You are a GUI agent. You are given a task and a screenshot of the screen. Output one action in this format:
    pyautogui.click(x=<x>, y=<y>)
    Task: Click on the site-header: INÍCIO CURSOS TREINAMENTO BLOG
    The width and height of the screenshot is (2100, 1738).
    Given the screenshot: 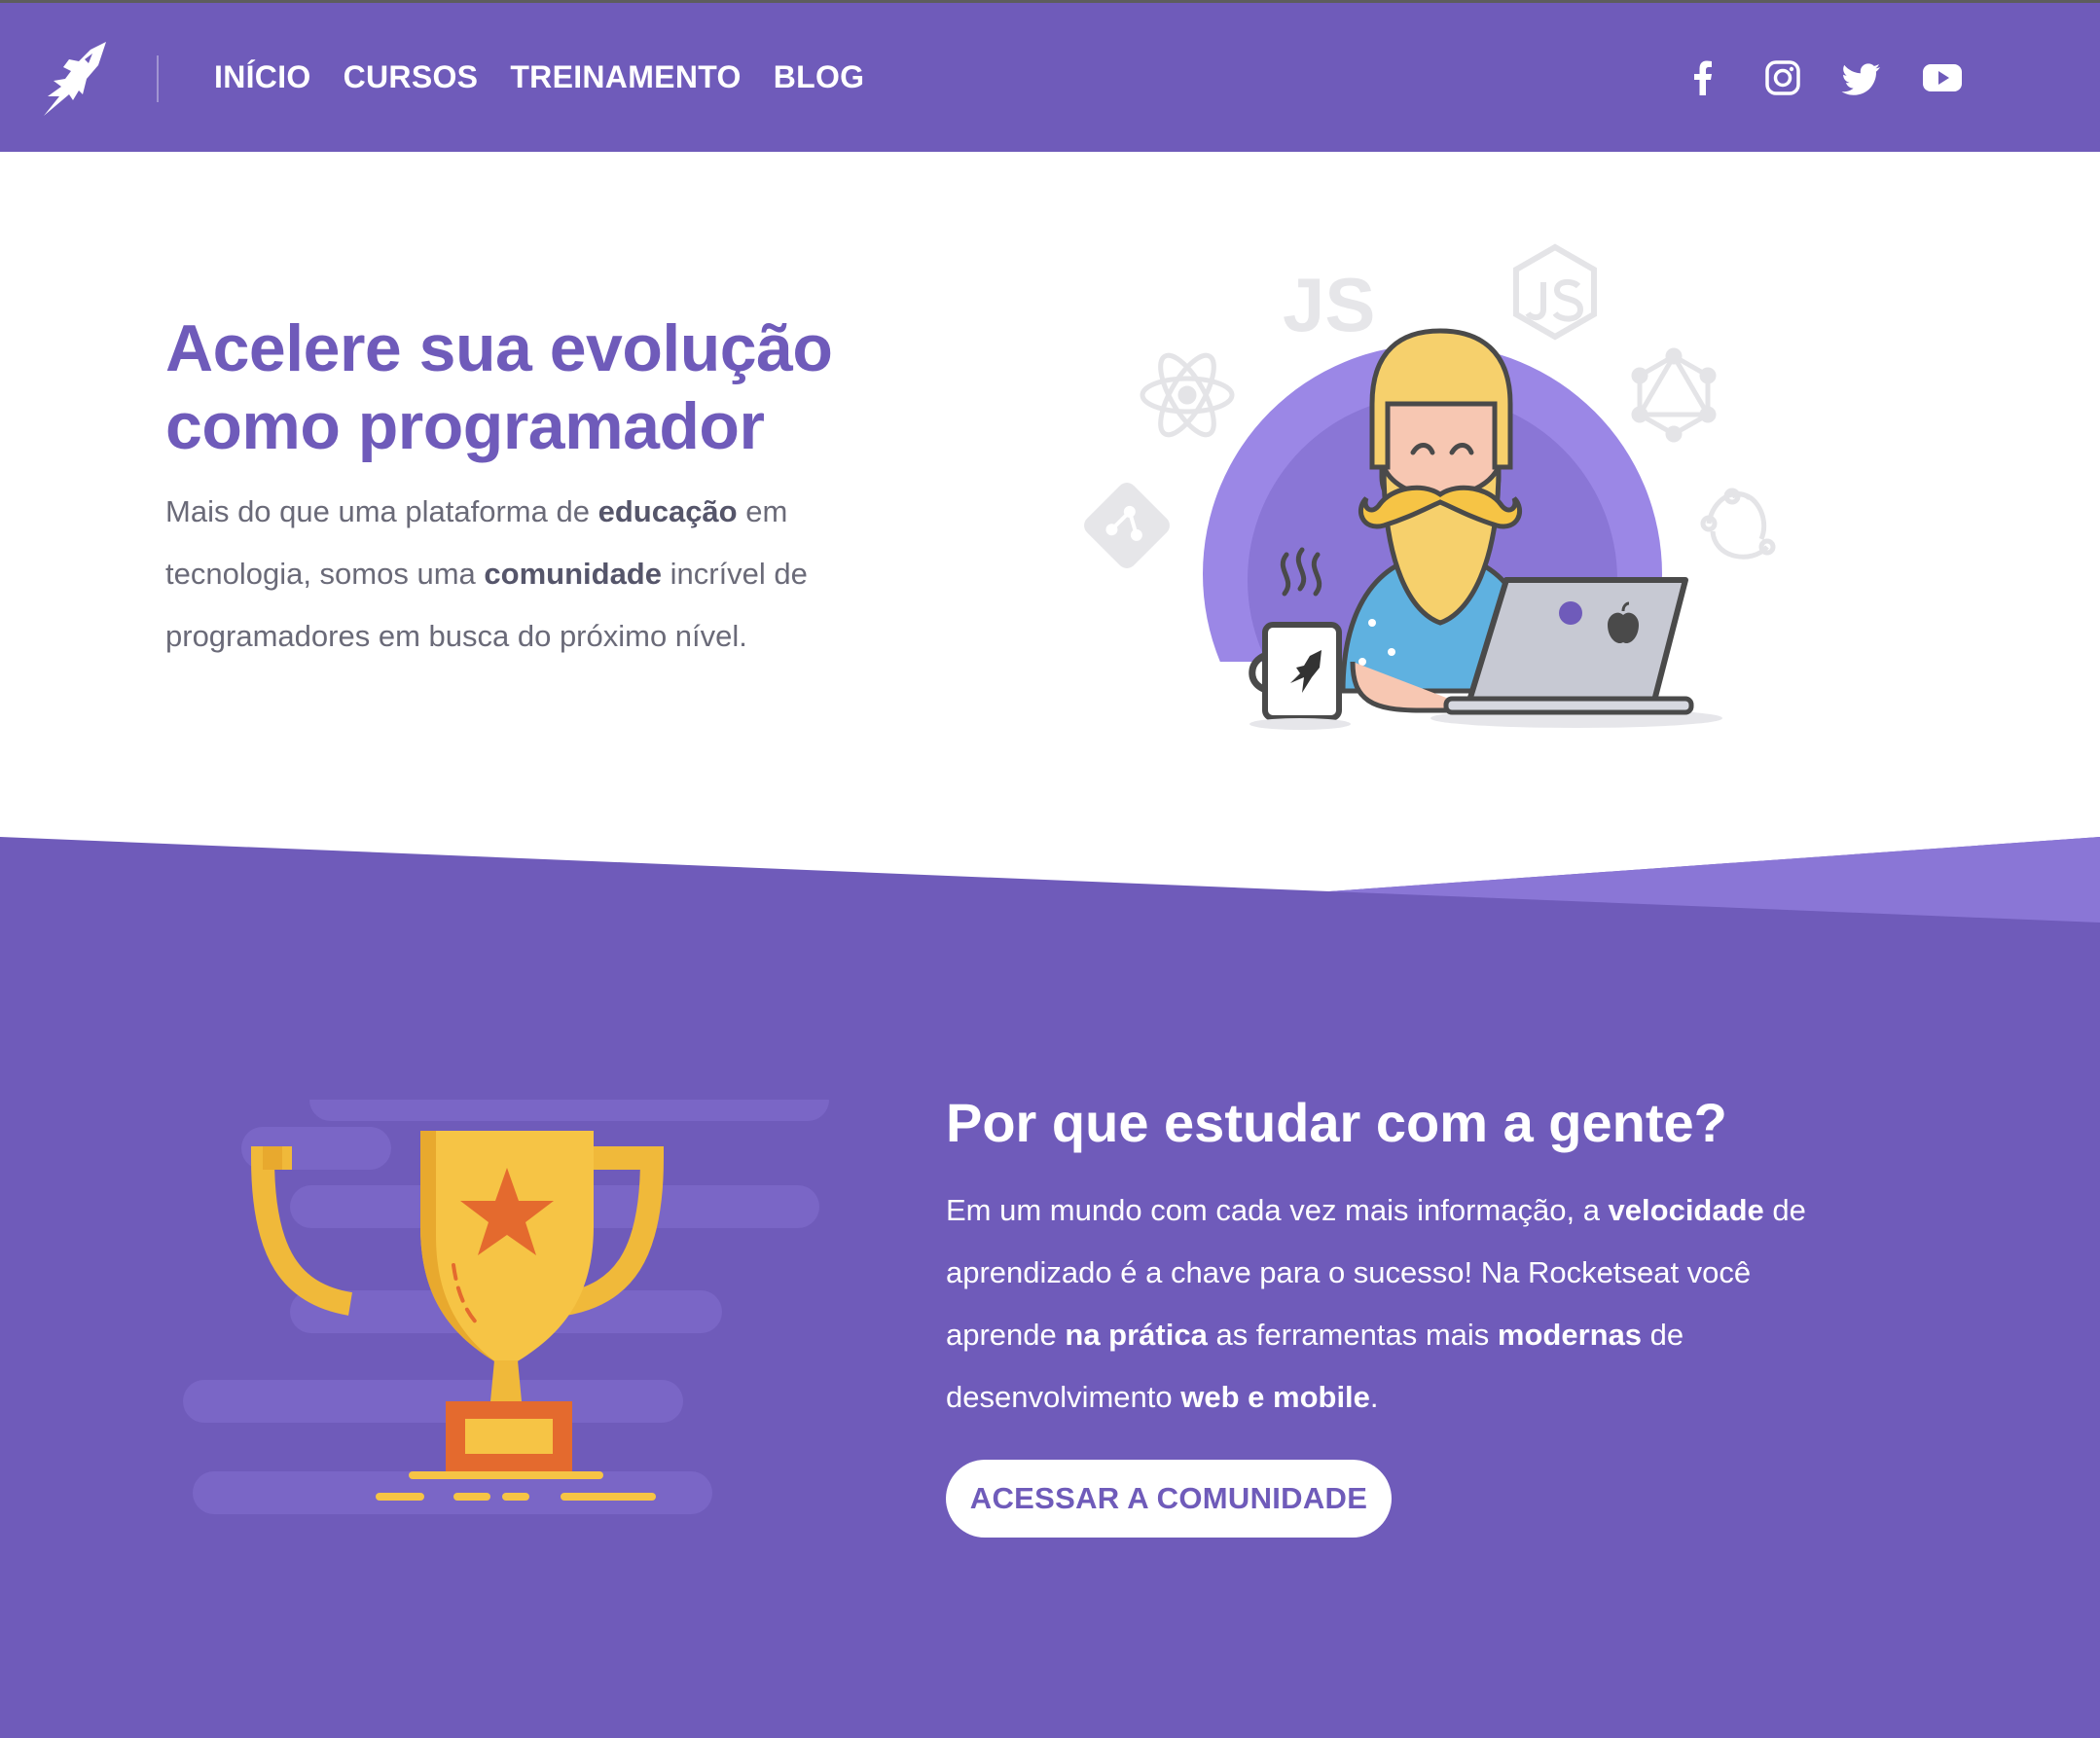 What is the action you would take?
    pyautogui.click(x=1050, y=77)
    